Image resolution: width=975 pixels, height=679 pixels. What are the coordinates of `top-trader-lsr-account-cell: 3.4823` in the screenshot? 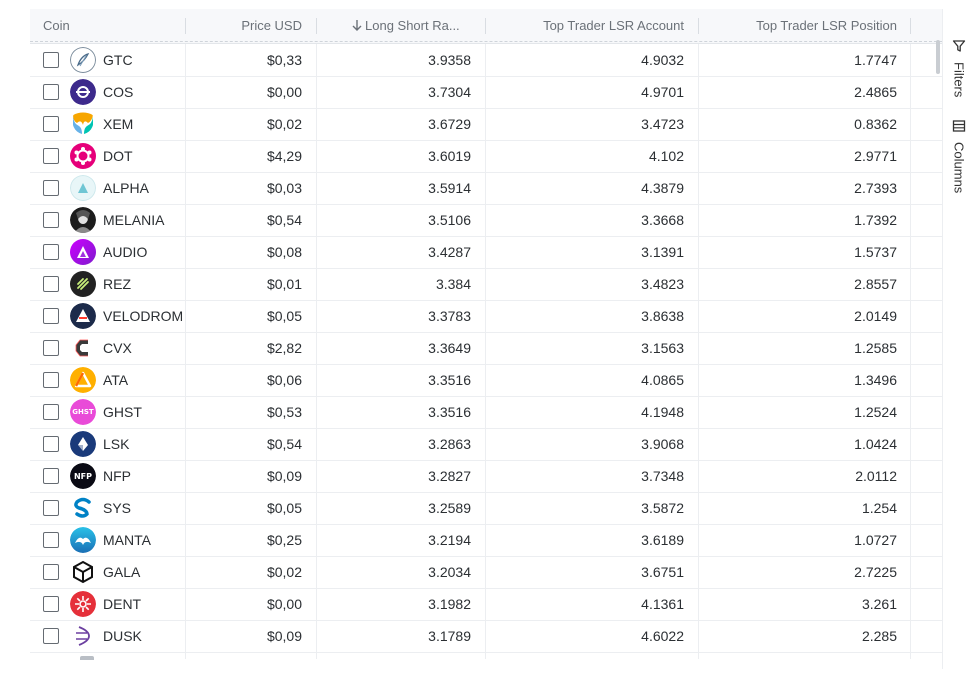 It's located at (662, 284).